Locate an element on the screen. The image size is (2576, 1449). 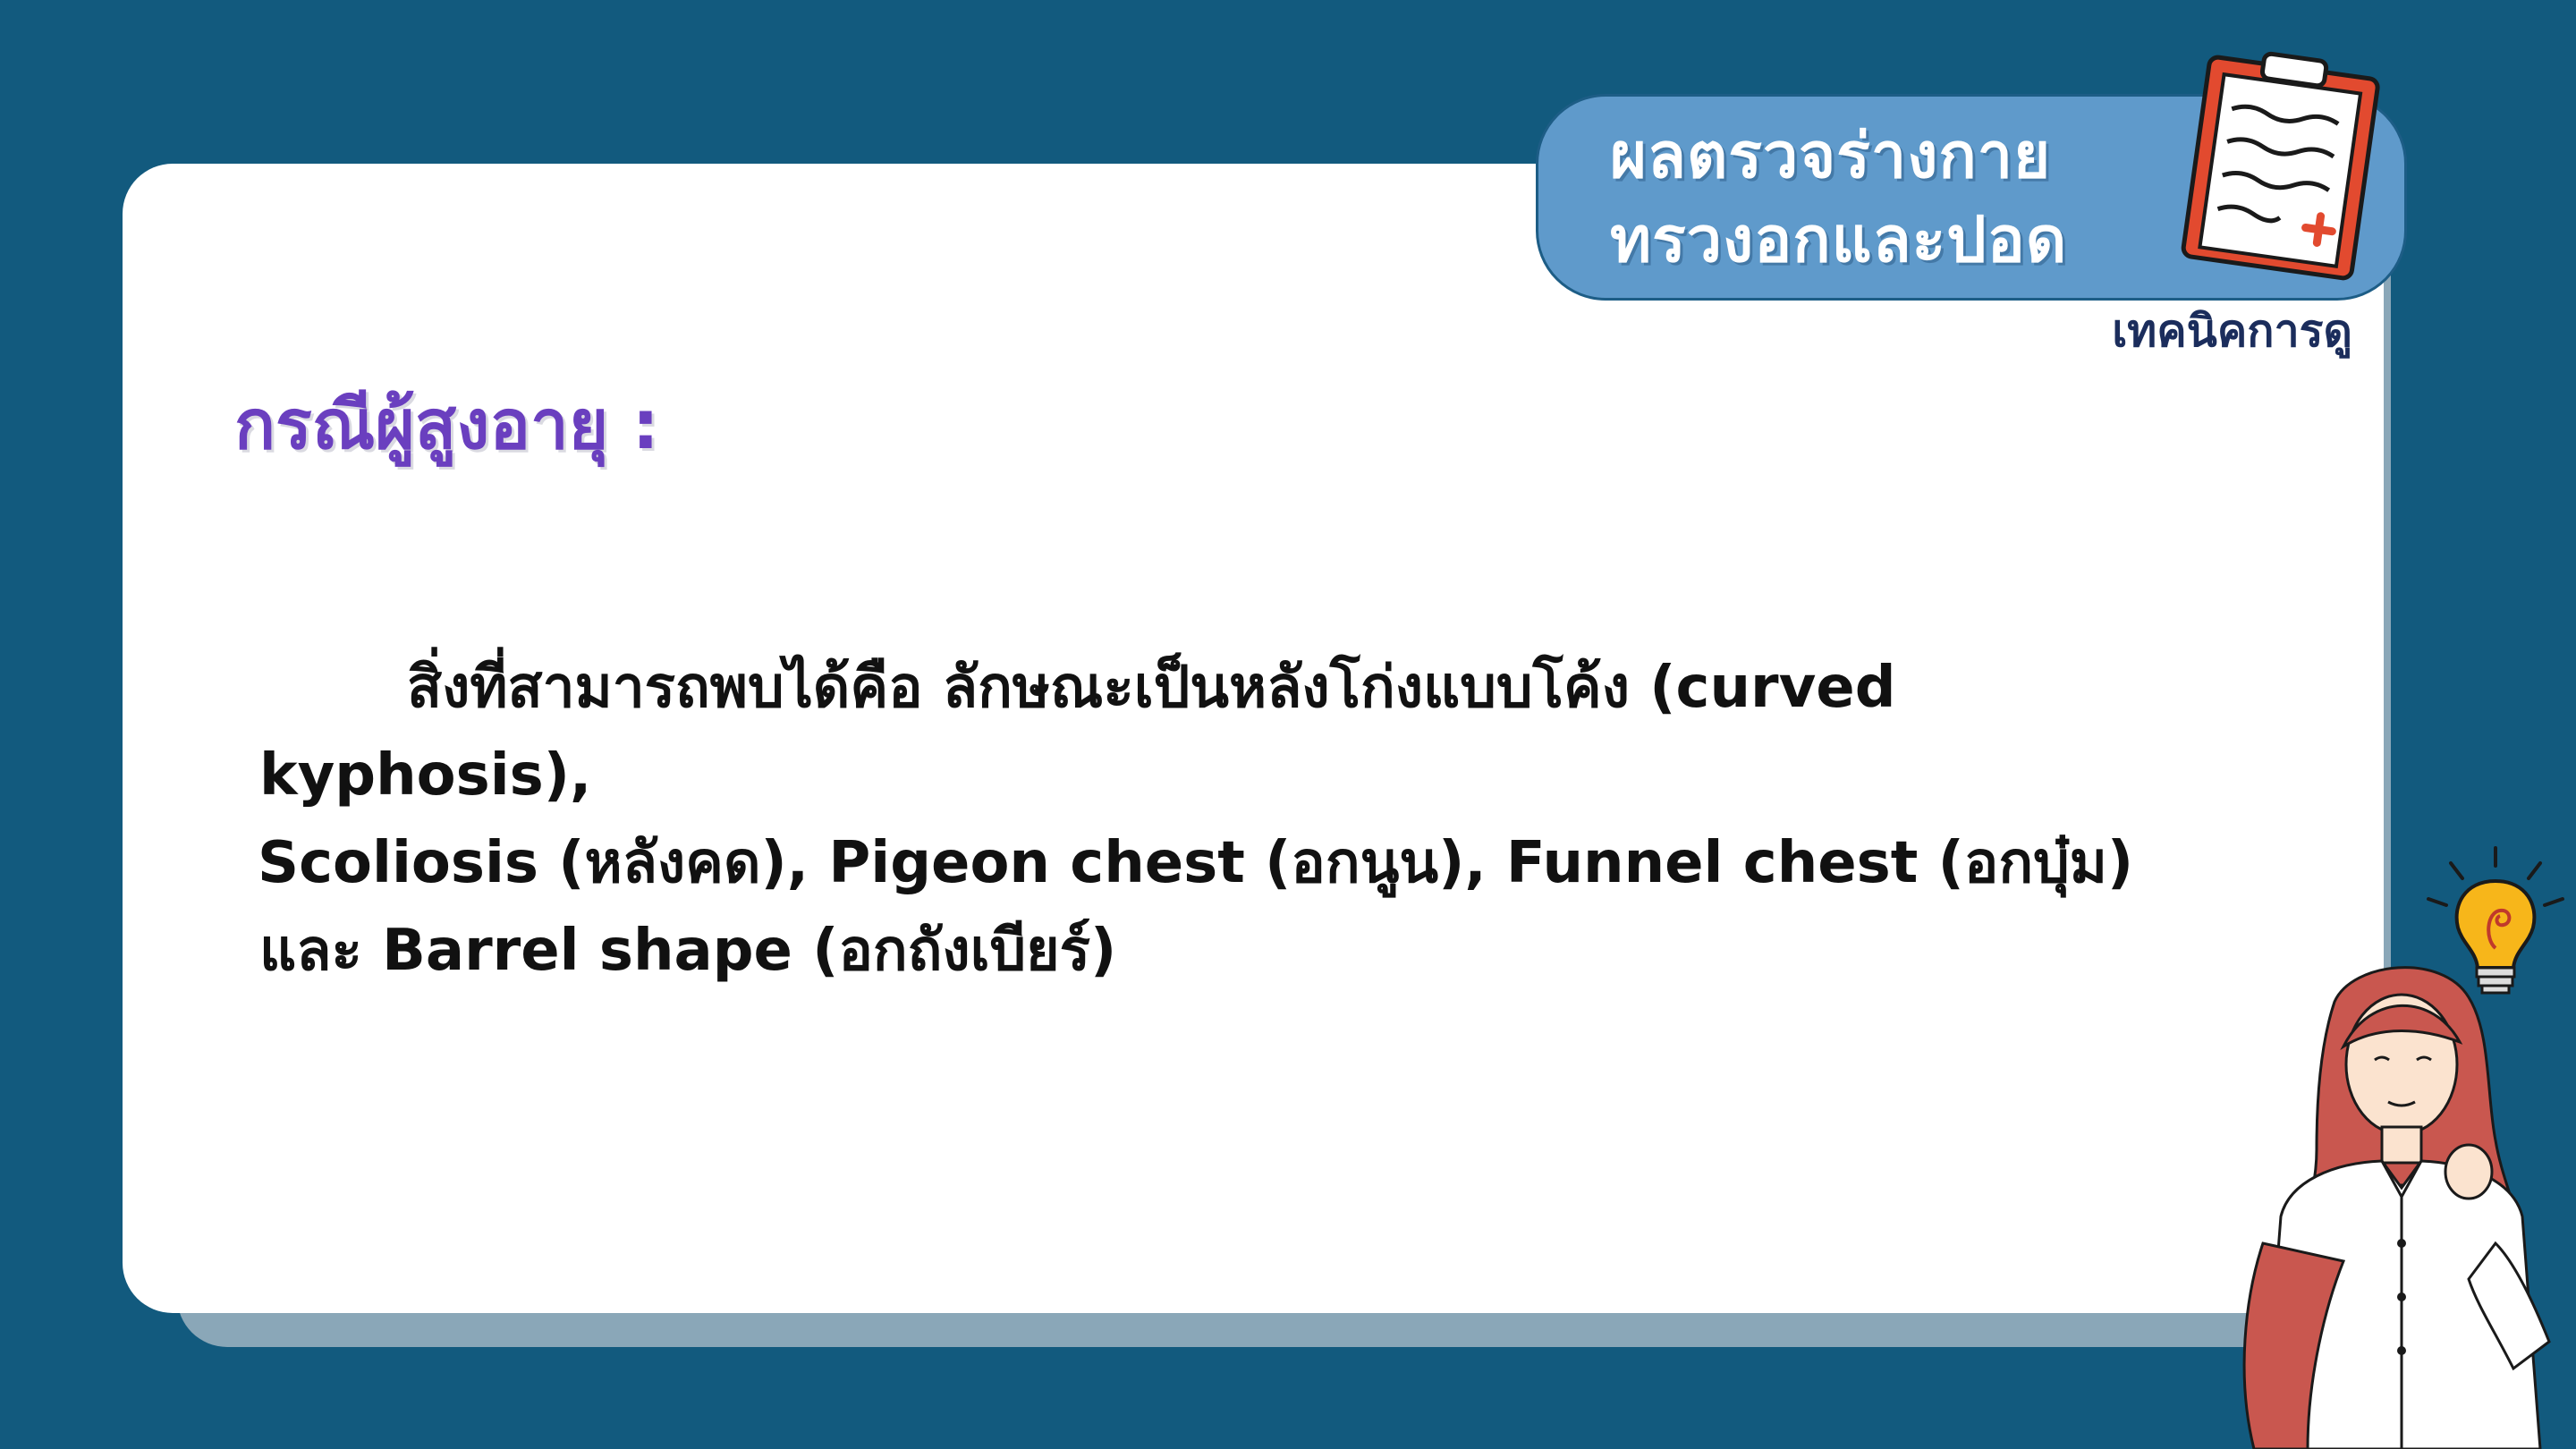
woman-illustration is located at coordinates (2396, 1207).